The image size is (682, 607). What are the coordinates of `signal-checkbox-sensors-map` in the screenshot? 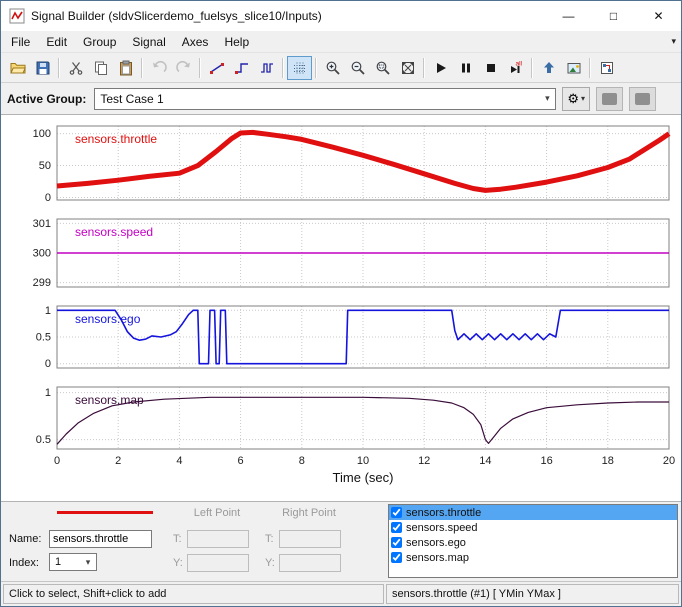 It's located at (396, 557).